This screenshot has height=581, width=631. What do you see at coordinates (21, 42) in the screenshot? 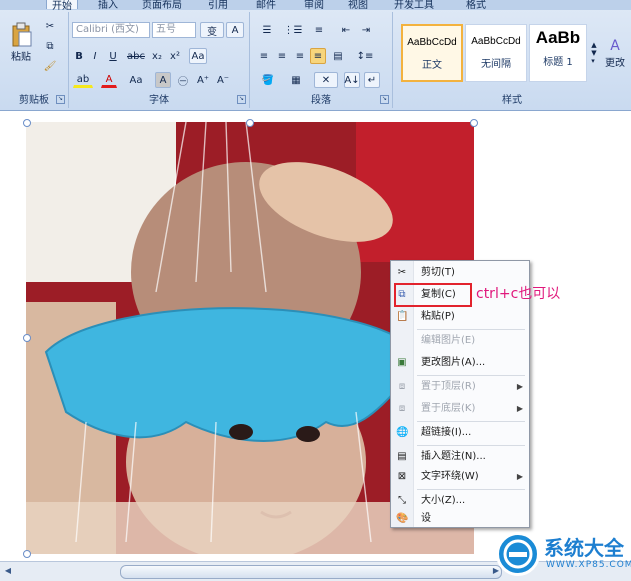
I see `paste-button: 粘贴` at bounding box center [21, 42].